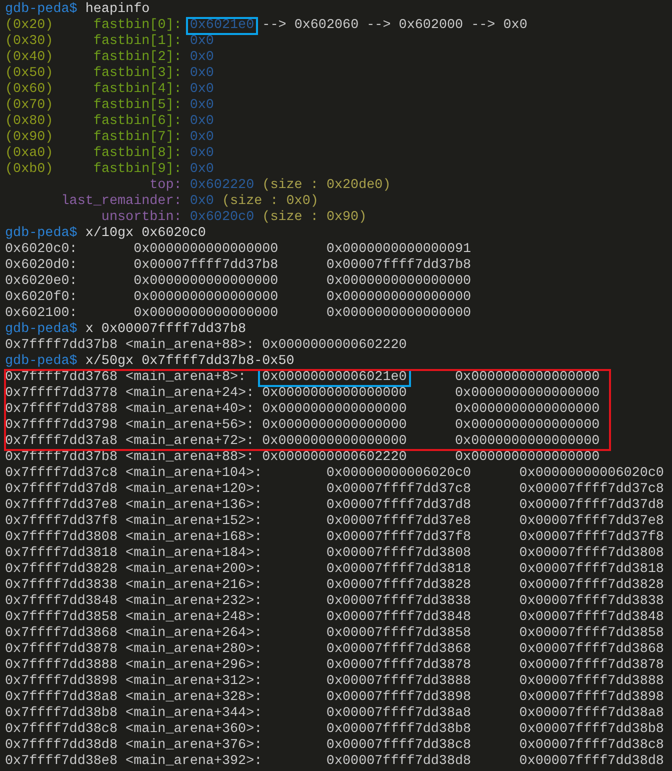 The height and width of the screenshot is (771, 672). What do you see at coordinates (126, 377) in the screenshot?
I see `output-text: 0x7ffff7dd3768 <main_arena+8>:` at bounding box center [126, 377].